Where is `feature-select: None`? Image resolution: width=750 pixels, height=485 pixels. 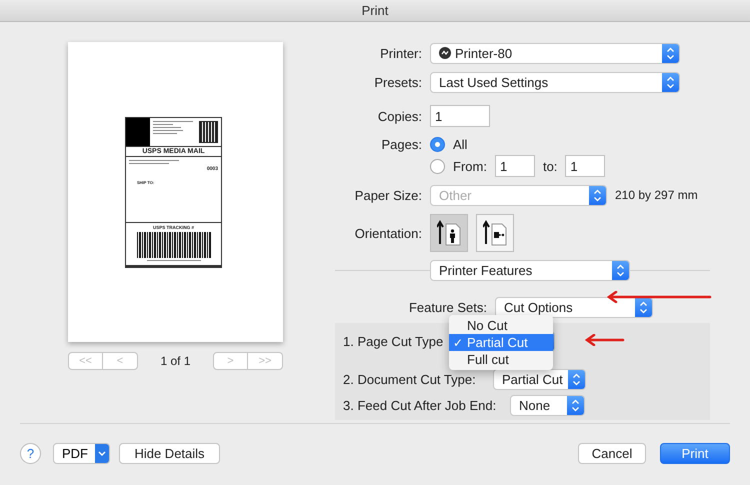
feature-select: None is located at coordinates (547, 405).